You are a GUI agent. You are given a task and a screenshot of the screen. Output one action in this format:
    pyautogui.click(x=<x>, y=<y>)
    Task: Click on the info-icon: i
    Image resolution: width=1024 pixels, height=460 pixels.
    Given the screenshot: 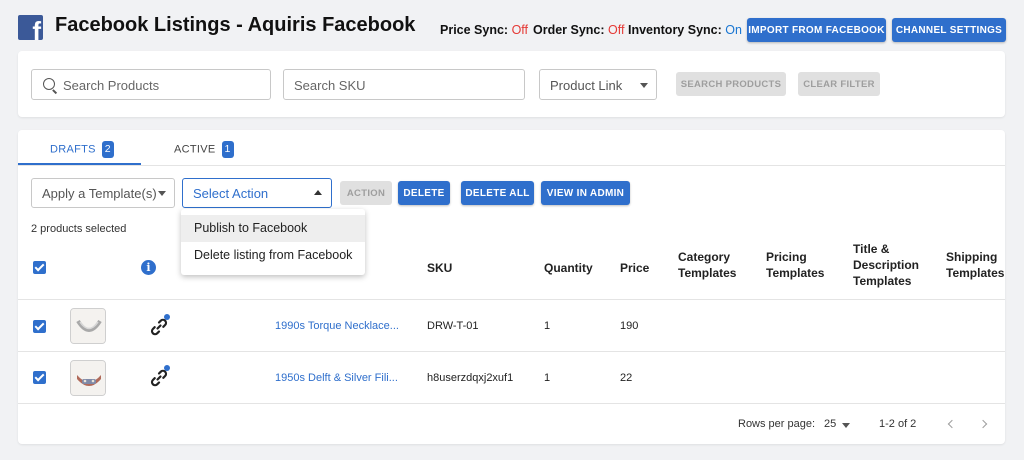 What is the action you would take?
    pyautogui.click(x=148, y=267)
    